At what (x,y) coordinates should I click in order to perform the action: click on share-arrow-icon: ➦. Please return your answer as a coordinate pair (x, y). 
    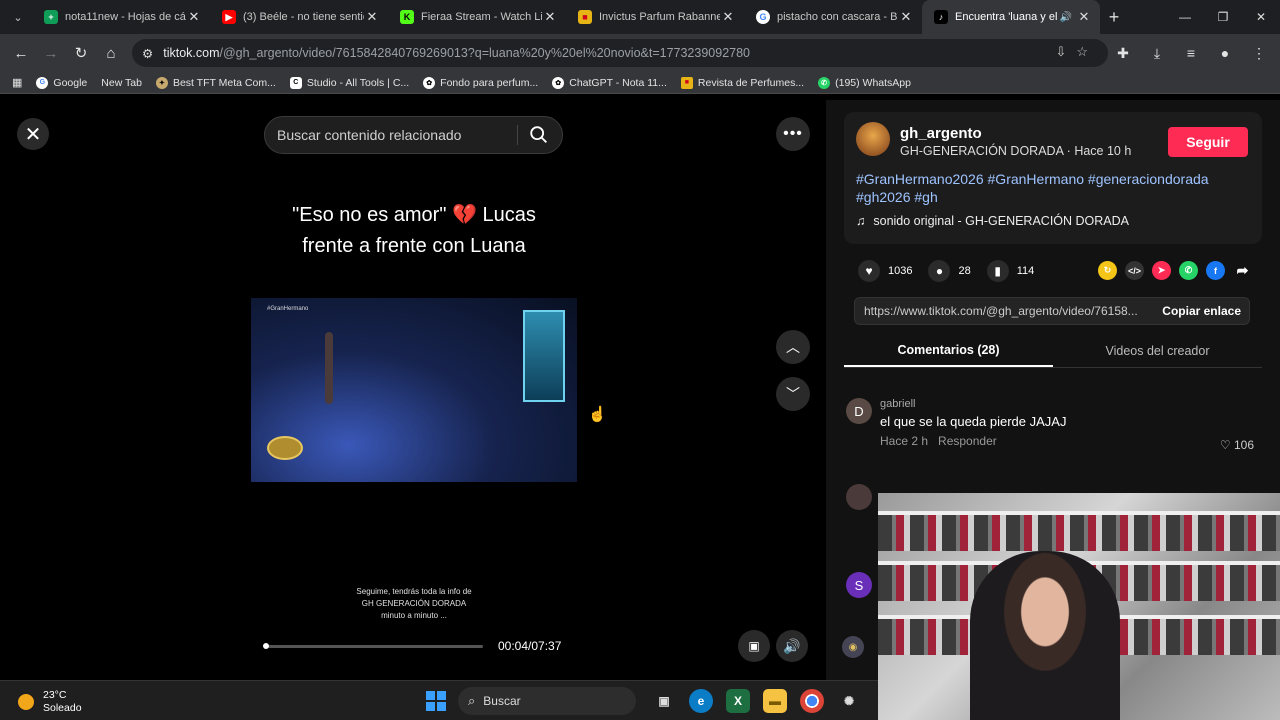
    Looking at the image, I should click on (1242, 270).